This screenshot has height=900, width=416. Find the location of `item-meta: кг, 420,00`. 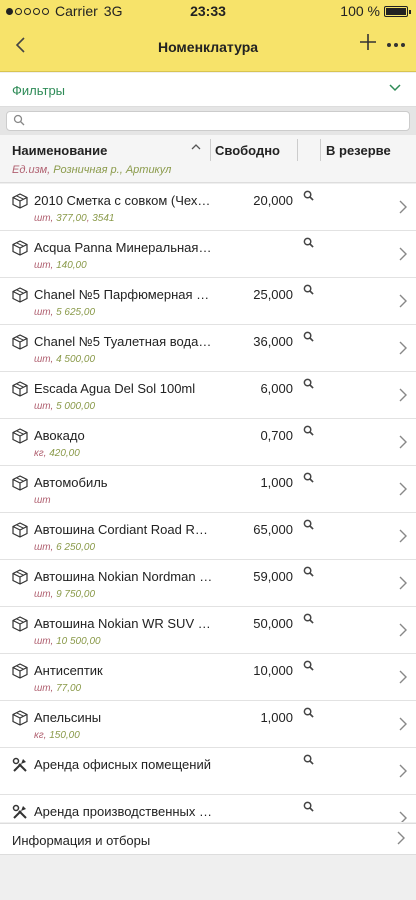

item-meta: кг, 420,00 is located at coordinates (57, 453).